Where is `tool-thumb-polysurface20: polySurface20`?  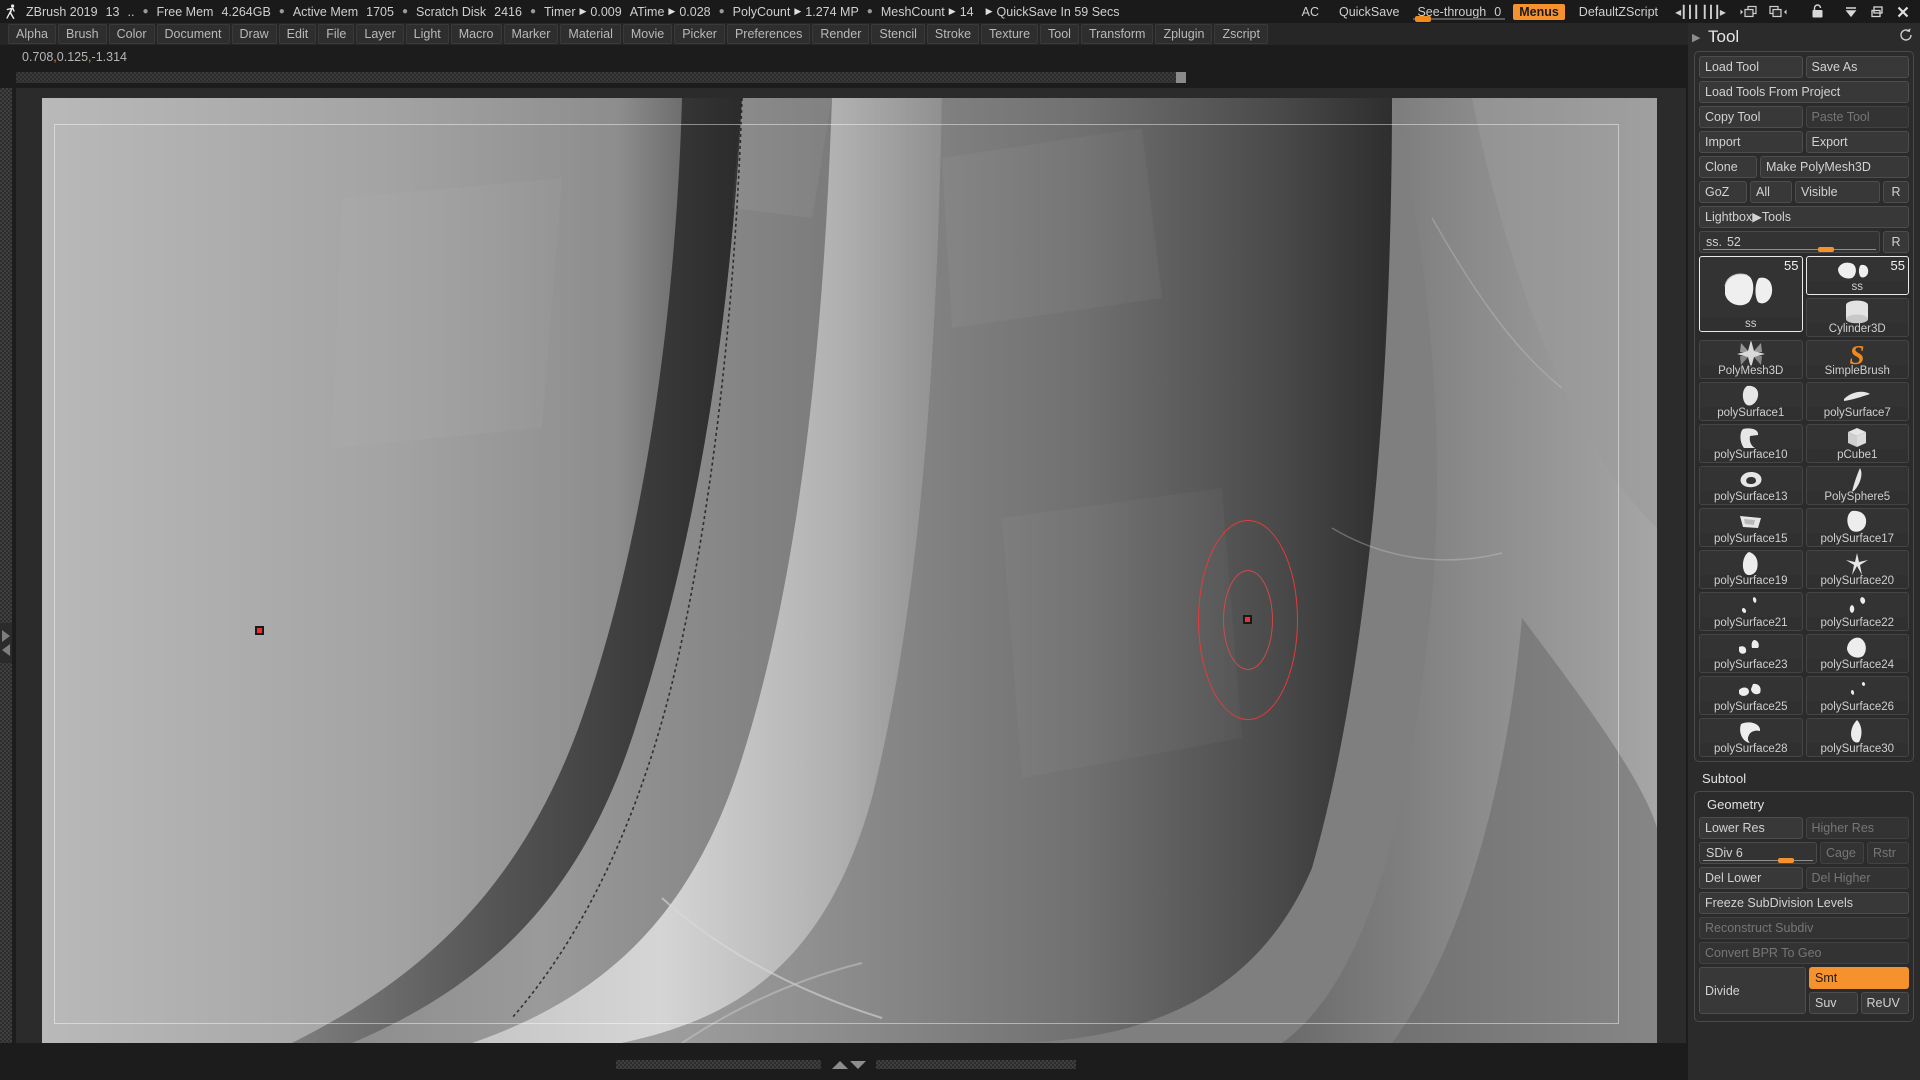
tool-thumb-polysurface20: polySurface20 is located at coordinates (1857, 569).